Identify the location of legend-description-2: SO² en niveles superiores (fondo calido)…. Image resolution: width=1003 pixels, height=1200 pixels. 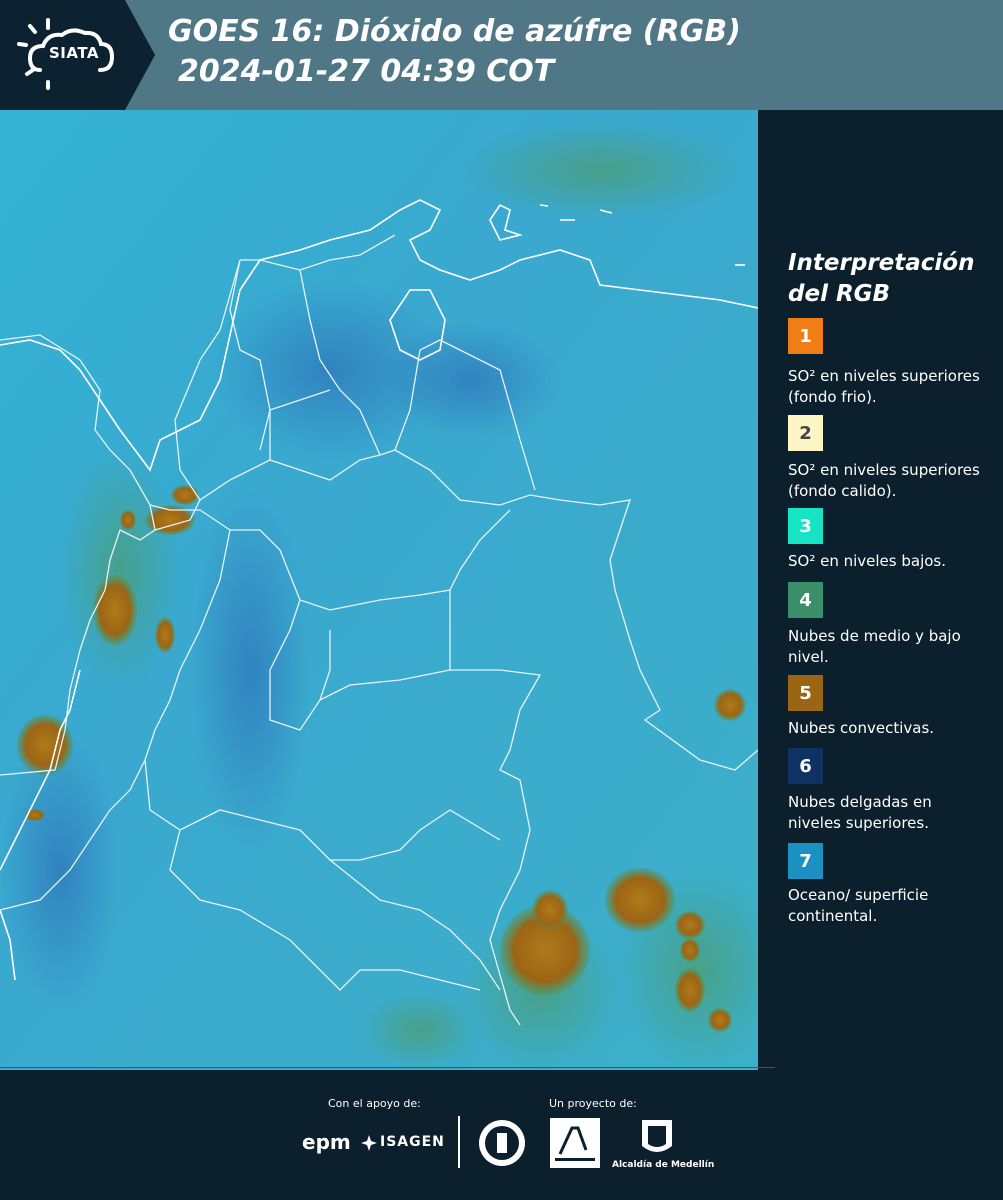
(884, 480).